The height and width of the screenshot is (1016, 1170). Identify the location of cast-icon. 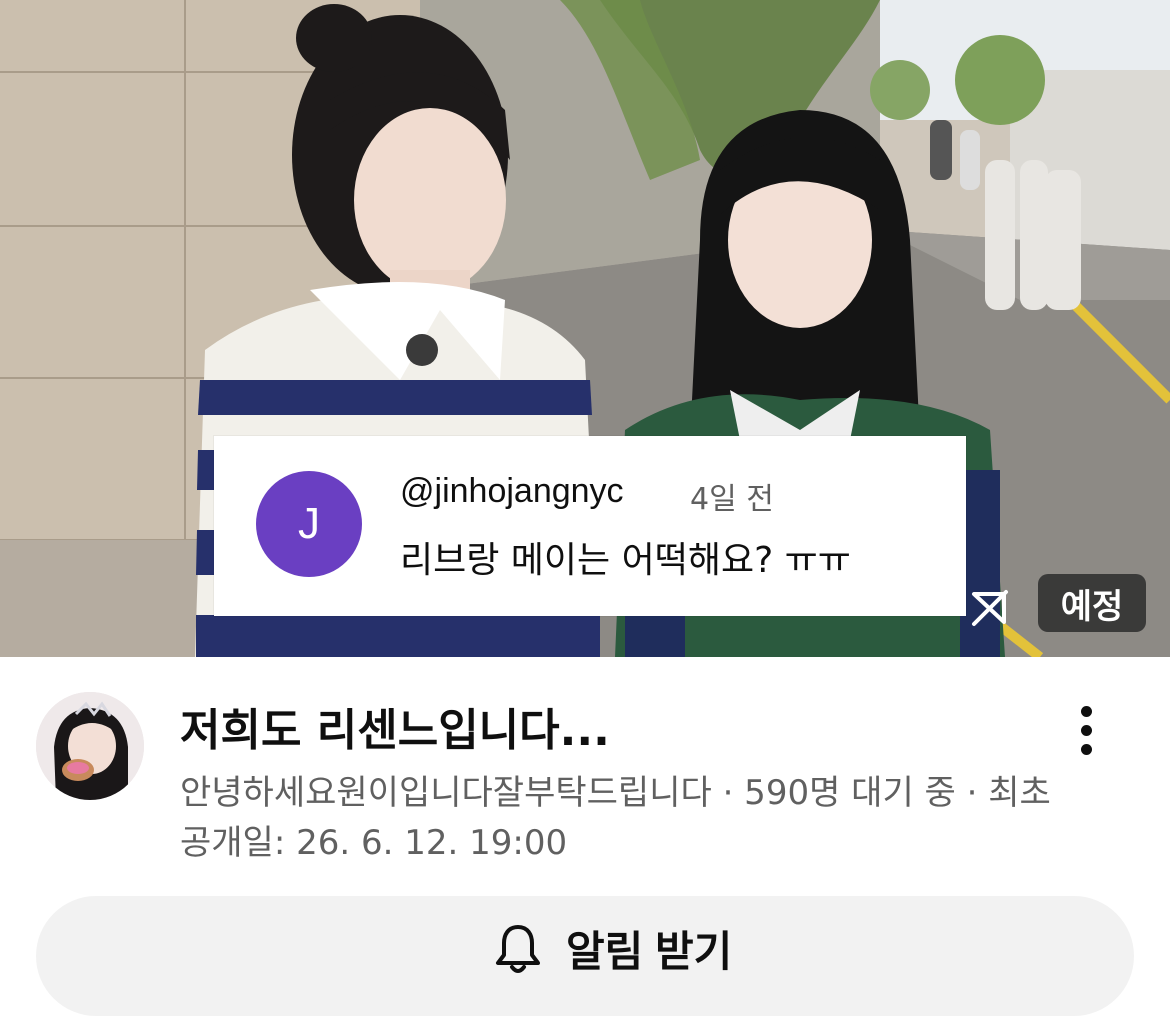
(990, 608).